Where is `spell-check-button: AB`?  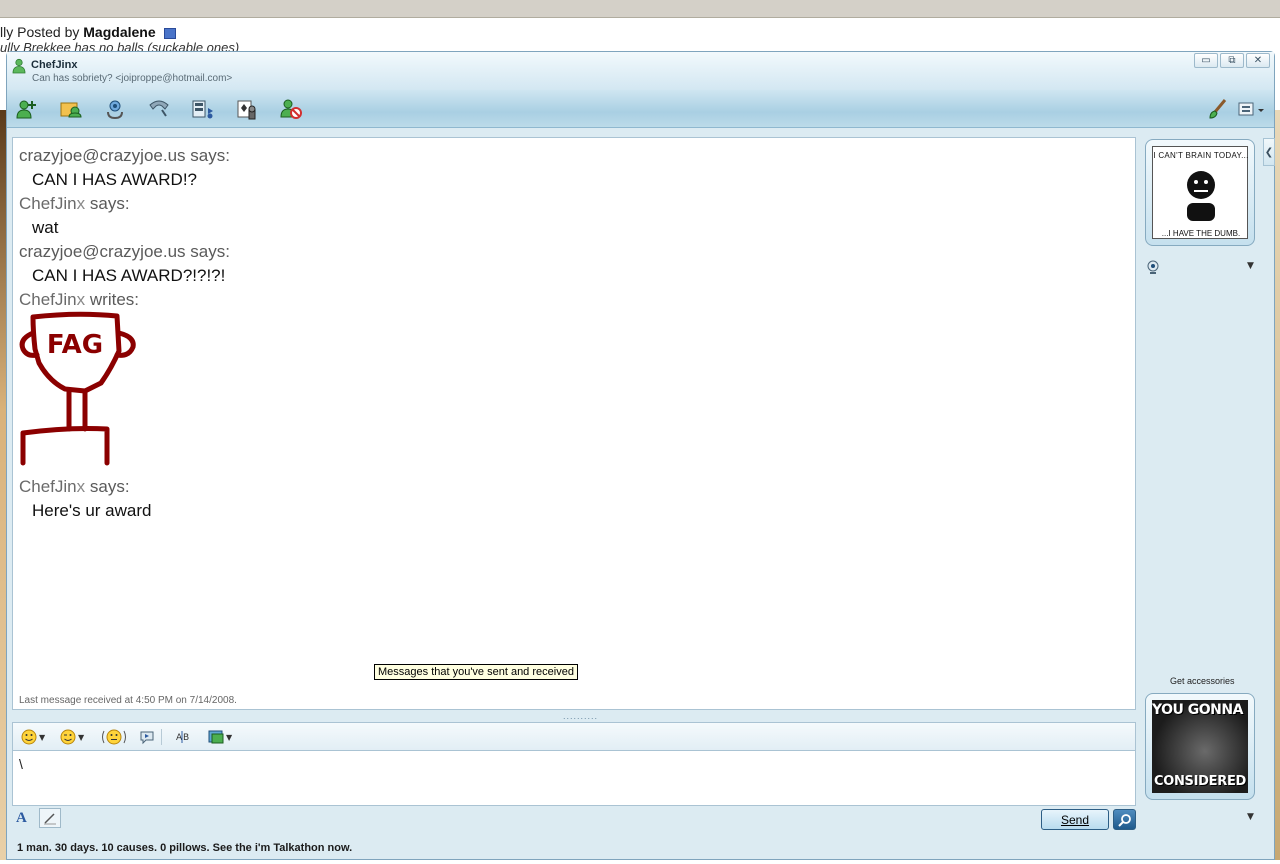 spell-check-button: AB is located at coordinates (184, 737).